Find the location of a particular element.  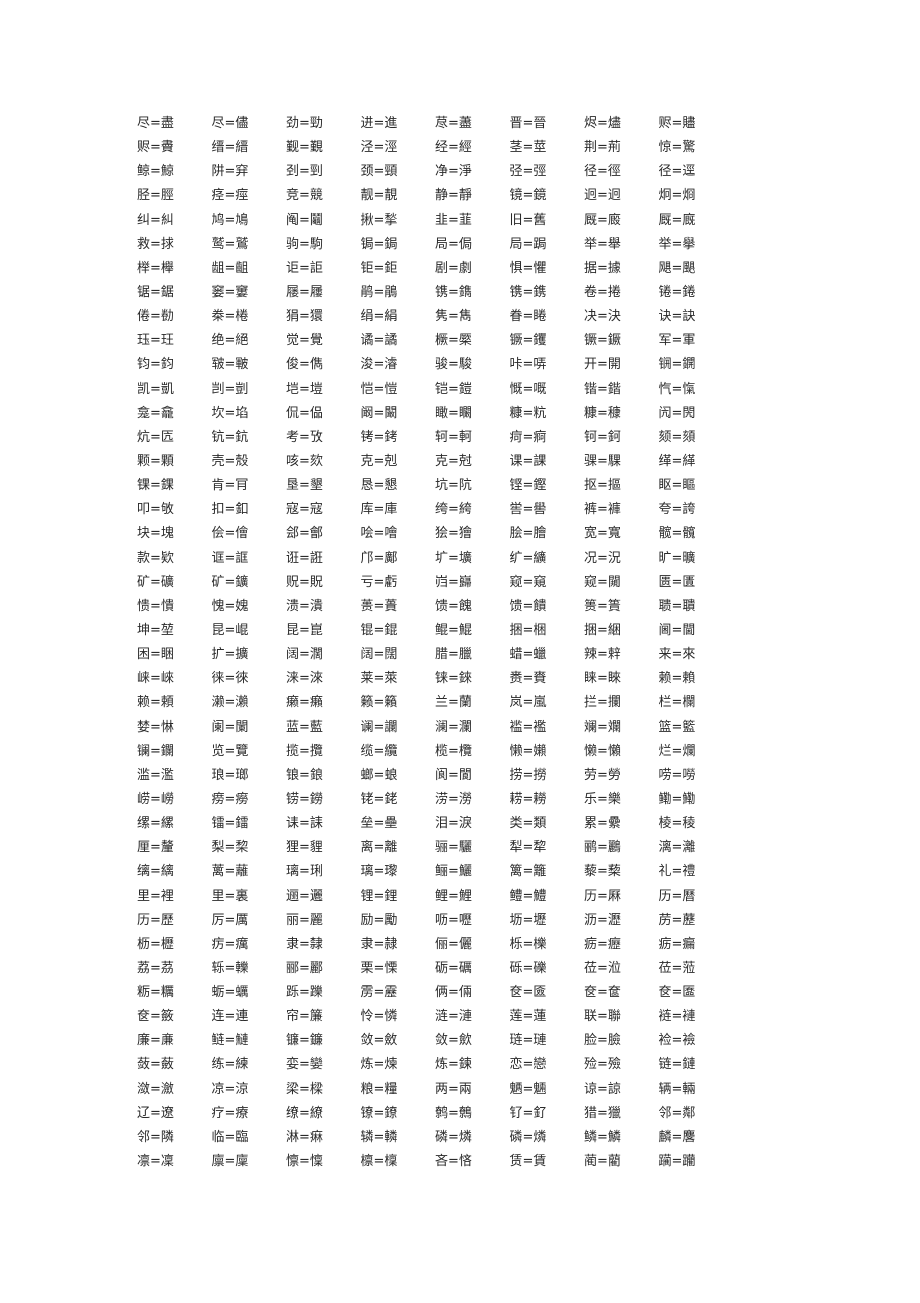

character-pair: 殓=殮 is located at coordinates (602, 1065).